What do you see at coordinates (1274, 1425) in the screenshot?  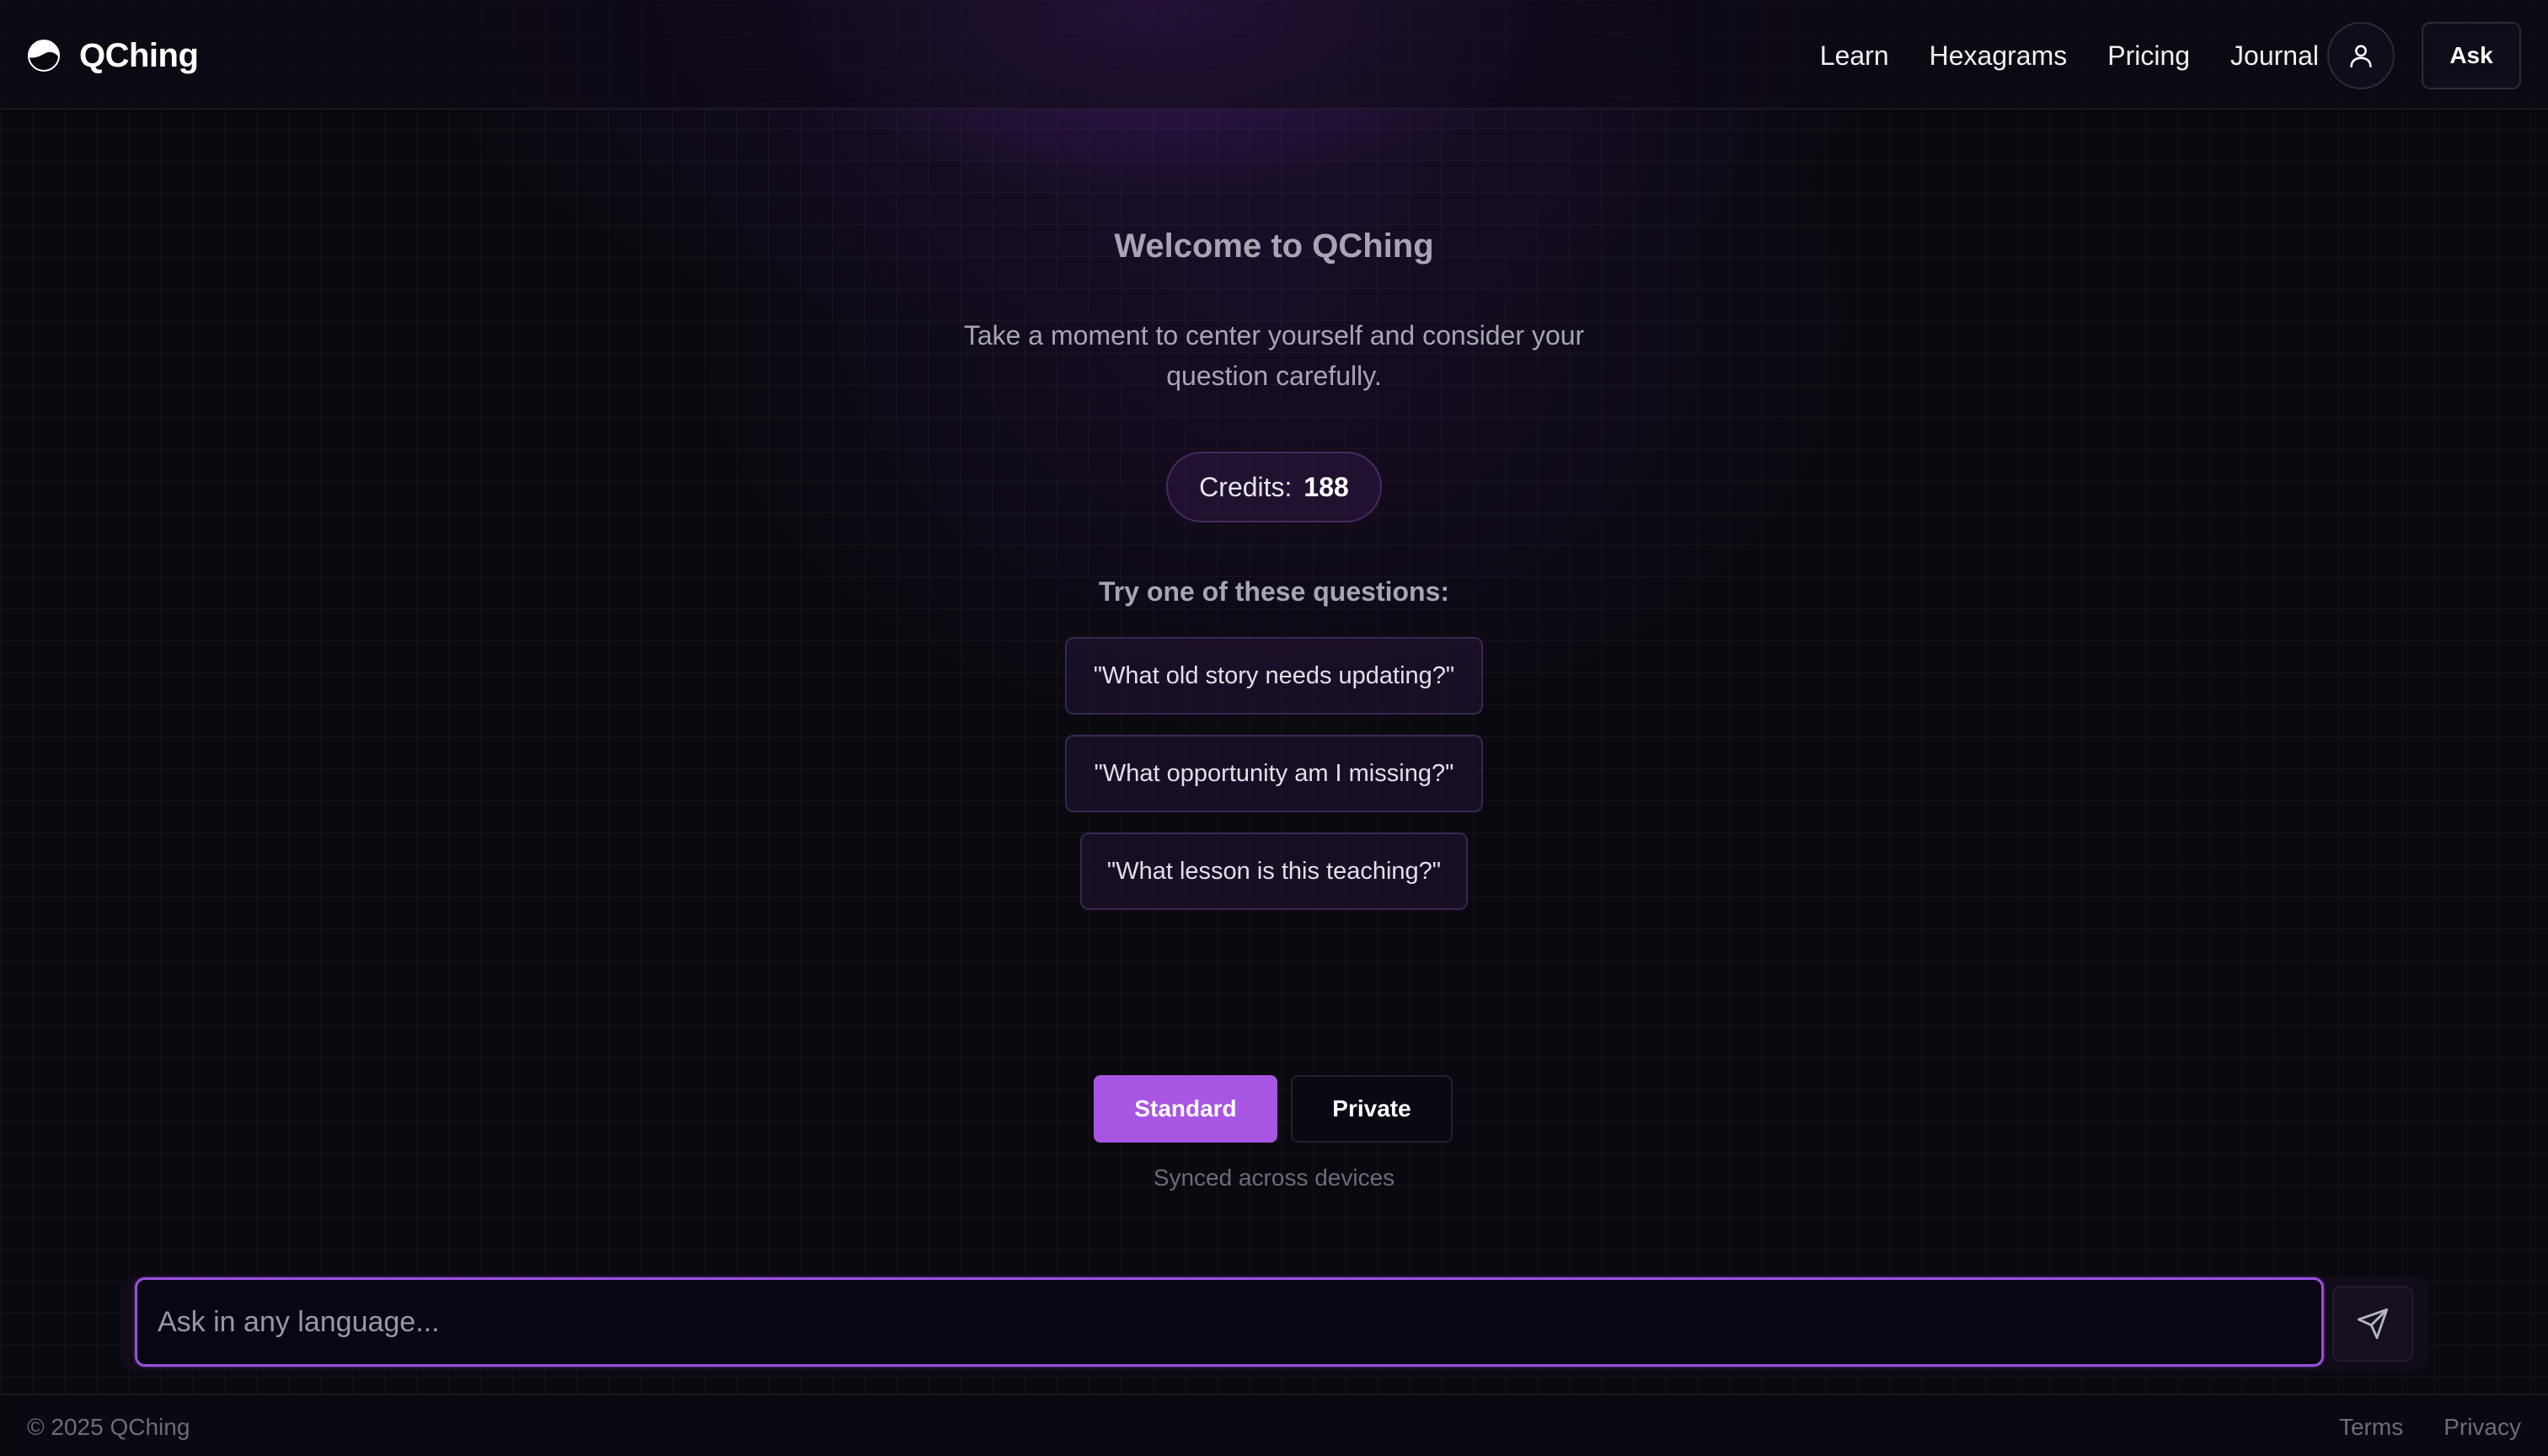 I see `page-footer: © 2025 QChing Terms Privacy` at bounding box center [1274, 1425].